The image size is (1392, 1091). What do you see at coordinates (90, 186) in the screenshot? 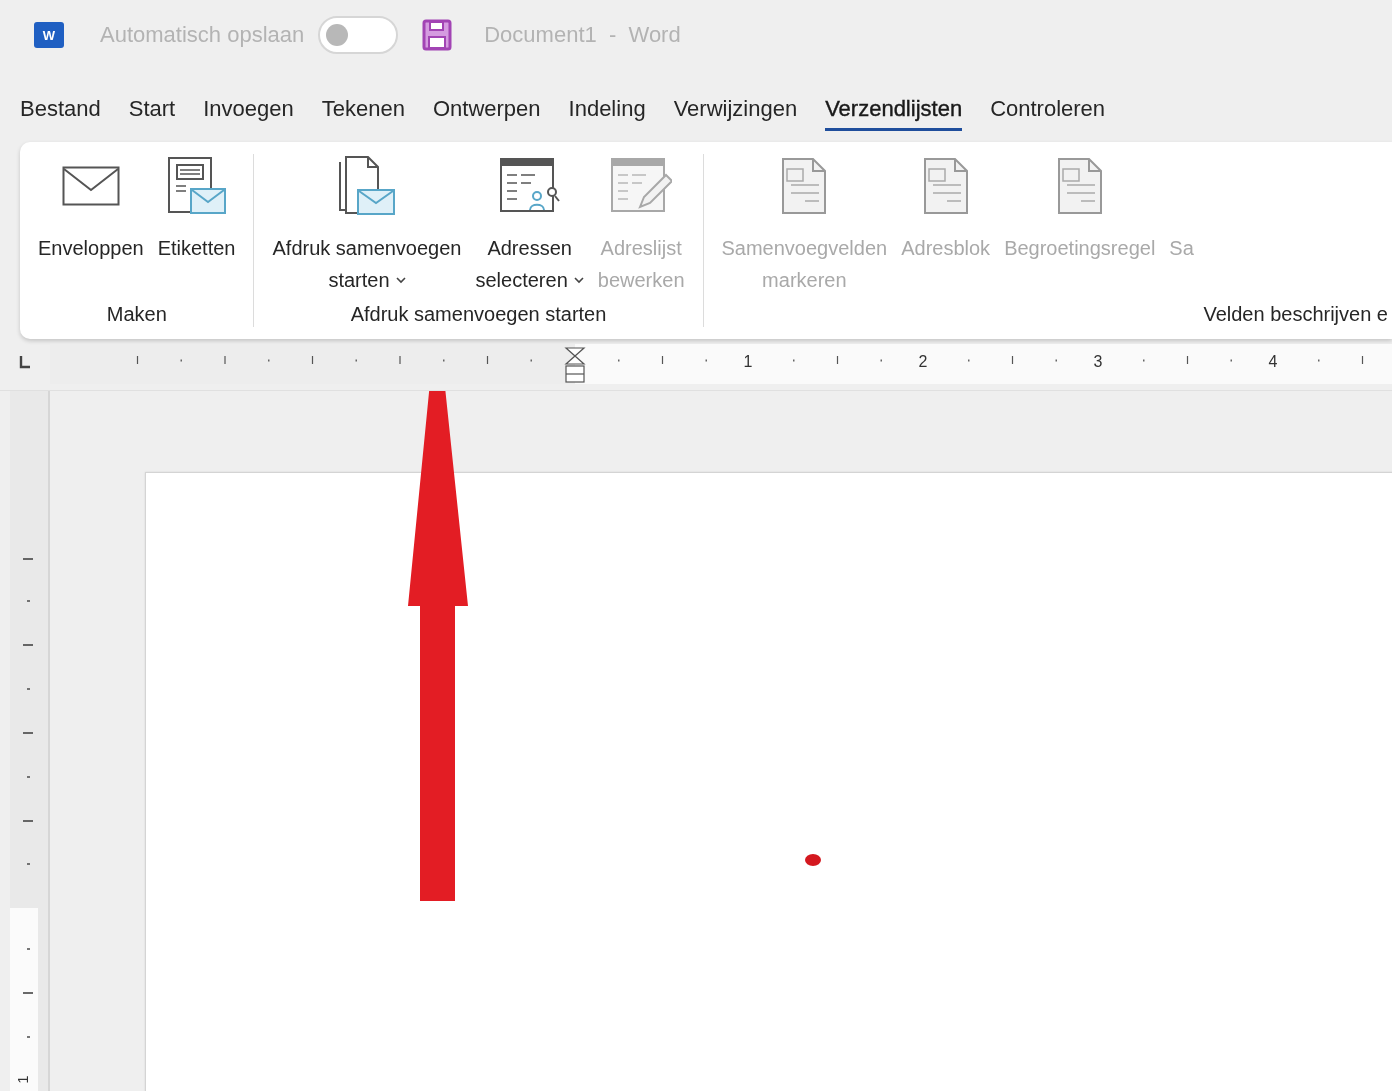
I see `envelope-icon` at bounding box center [90, 186].